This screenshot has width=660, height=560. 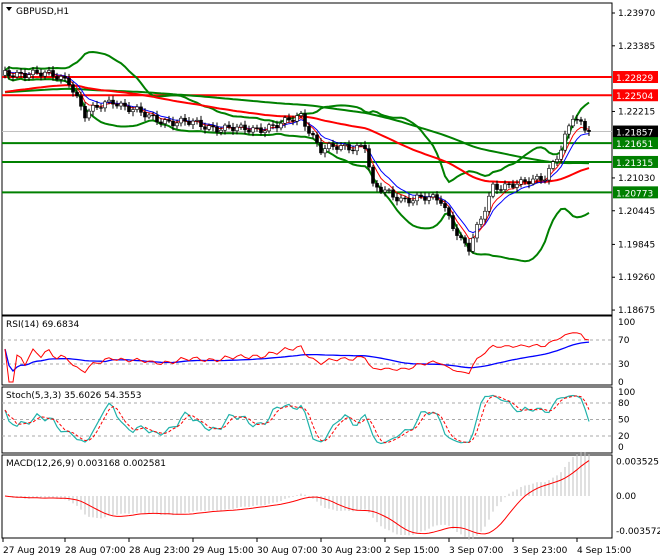 What do you see at coordinates (624, 341) in the screenshot?
I see `rsi-tick-label: 70` at bounding box center [624, 341].